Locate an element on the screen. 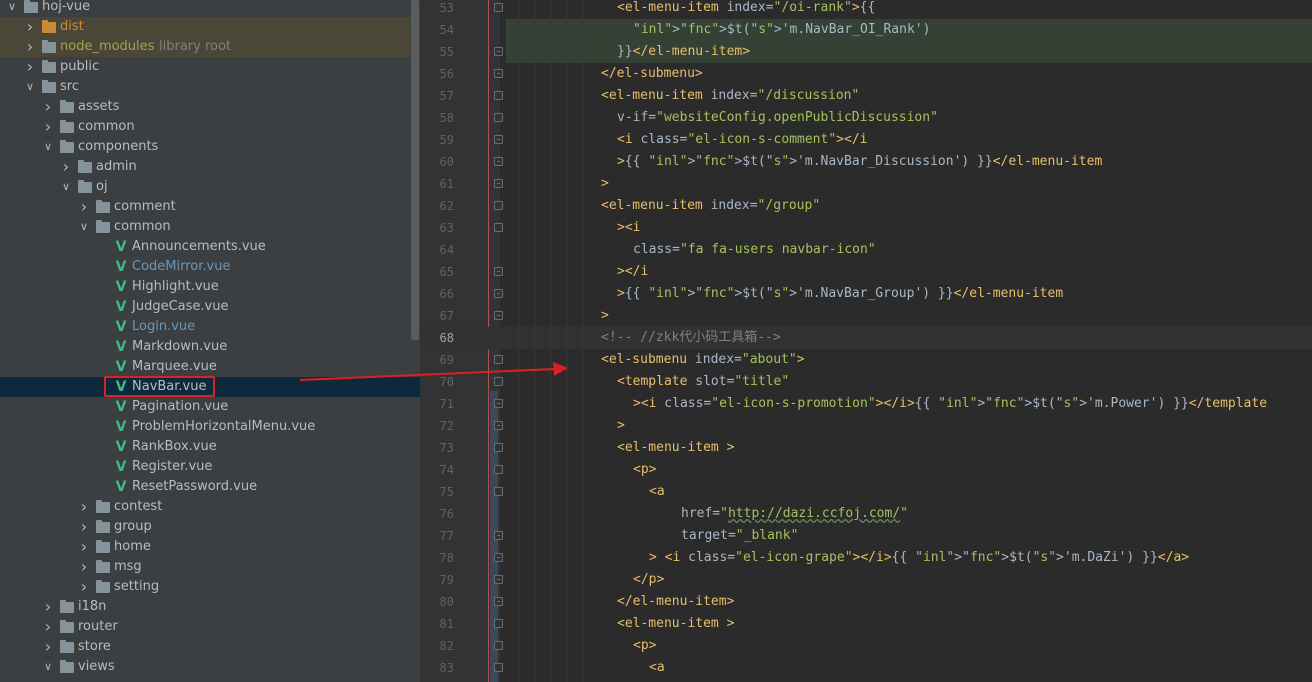 The image size is (1312, 682). code-line: 82 <p> is located at coordinates (866, 646).